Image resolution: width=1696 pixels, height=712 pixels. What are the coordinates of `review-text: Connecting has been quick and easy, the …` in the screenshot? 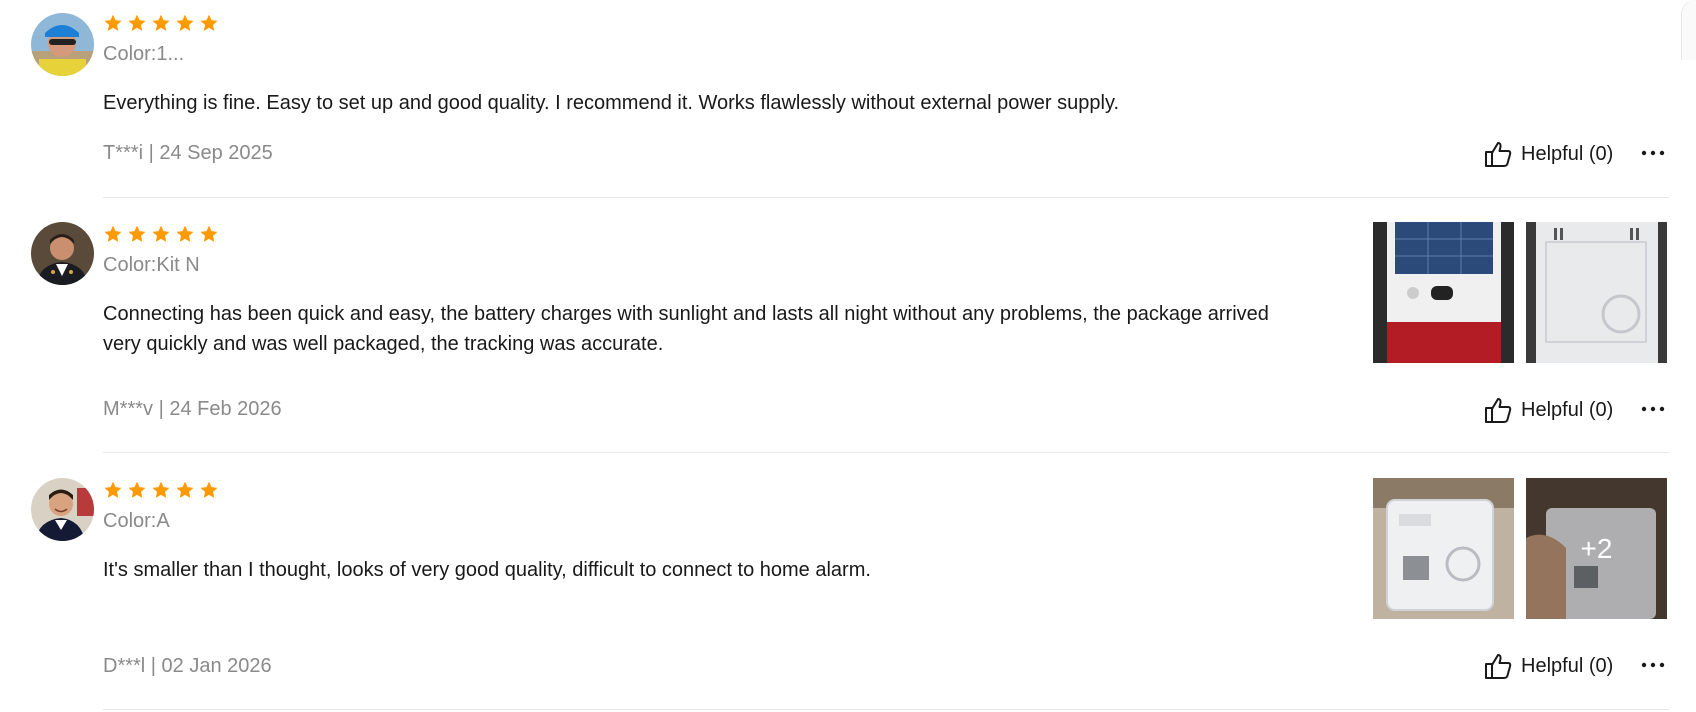 It's located at (686, 329).